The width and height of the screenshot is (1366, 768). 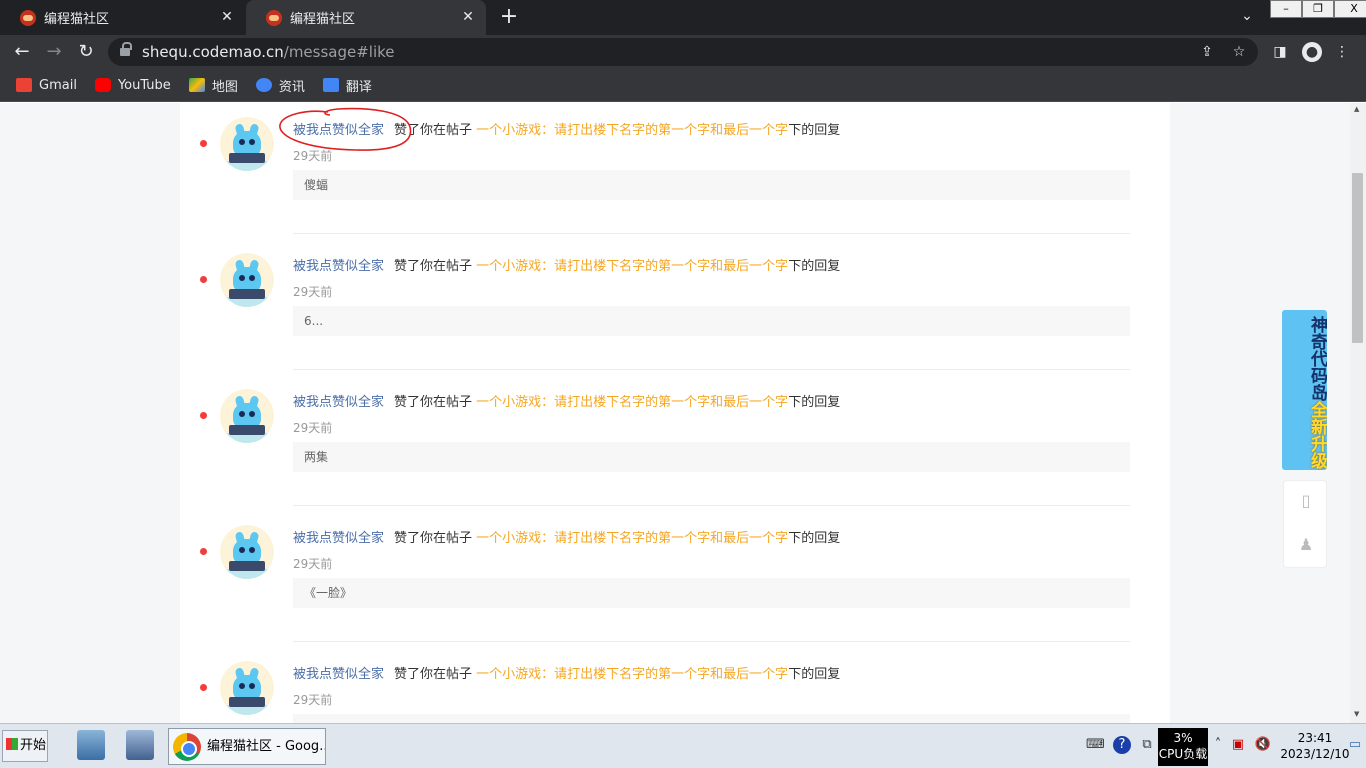 What do you see at coordinates (1350, 9) in the screenshot?
I see `close-window-button: X` at bounding box center [1350, 9].